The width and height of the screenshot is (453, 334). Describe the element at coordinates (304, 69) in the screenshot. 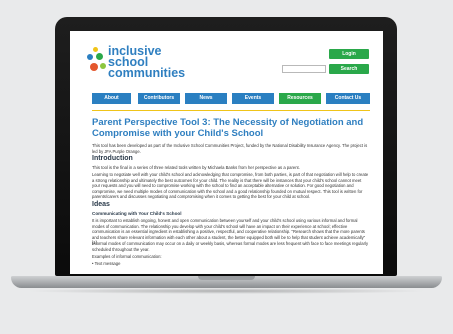

I see `search-input` at that location.